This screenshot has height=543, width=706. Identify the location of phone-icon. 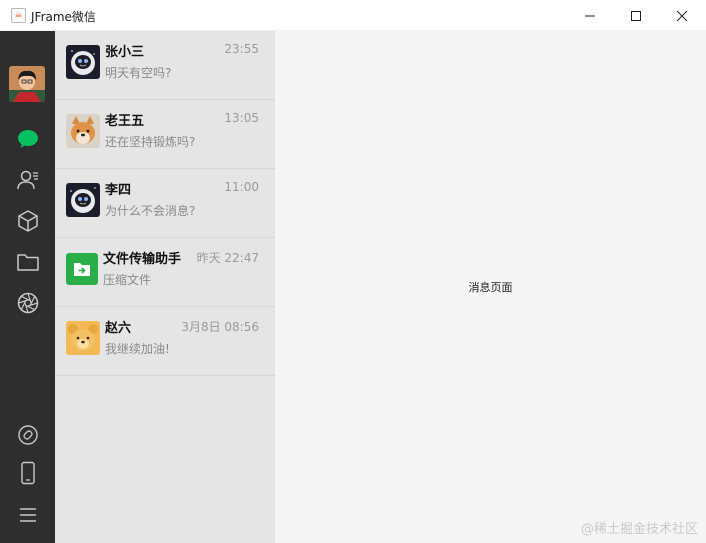
(28, 473).